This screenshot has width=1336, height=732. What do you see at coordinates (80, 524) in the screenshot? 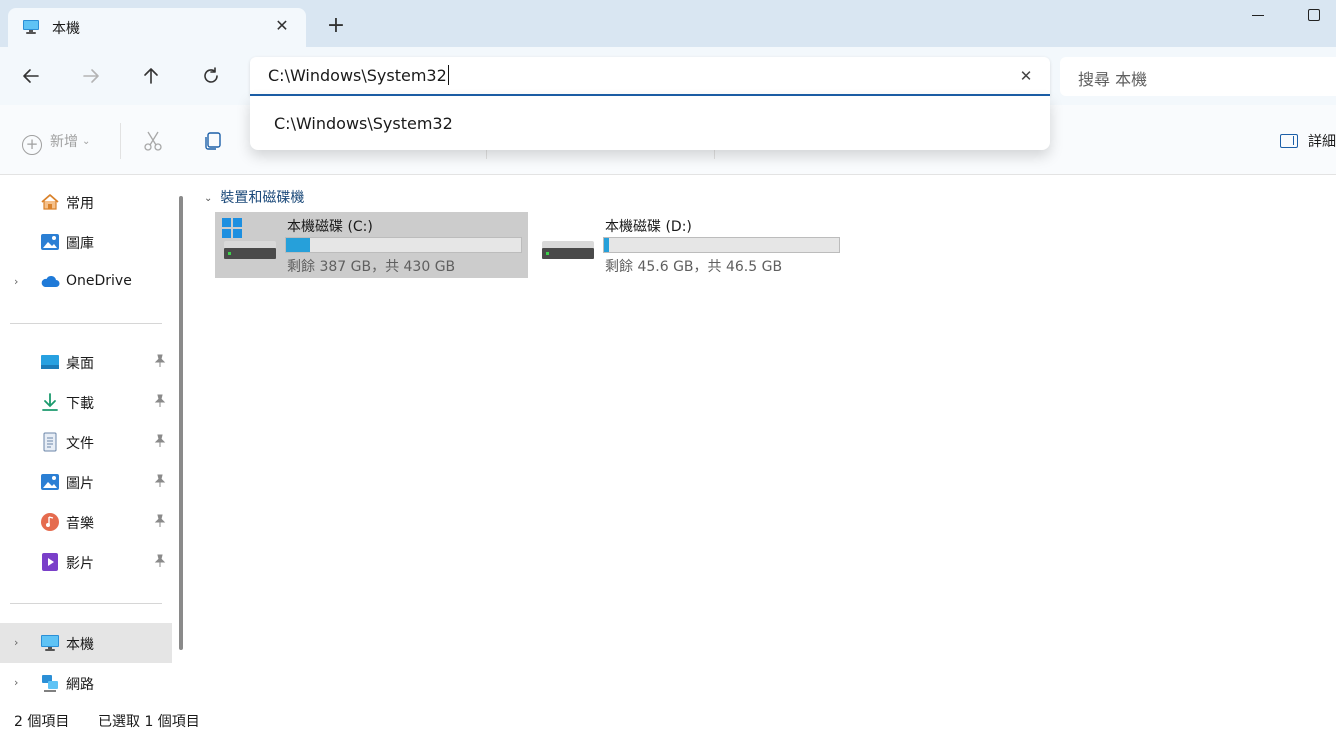
I see `sidebar-item-label: 音樂` at bounding box center [80, 524].